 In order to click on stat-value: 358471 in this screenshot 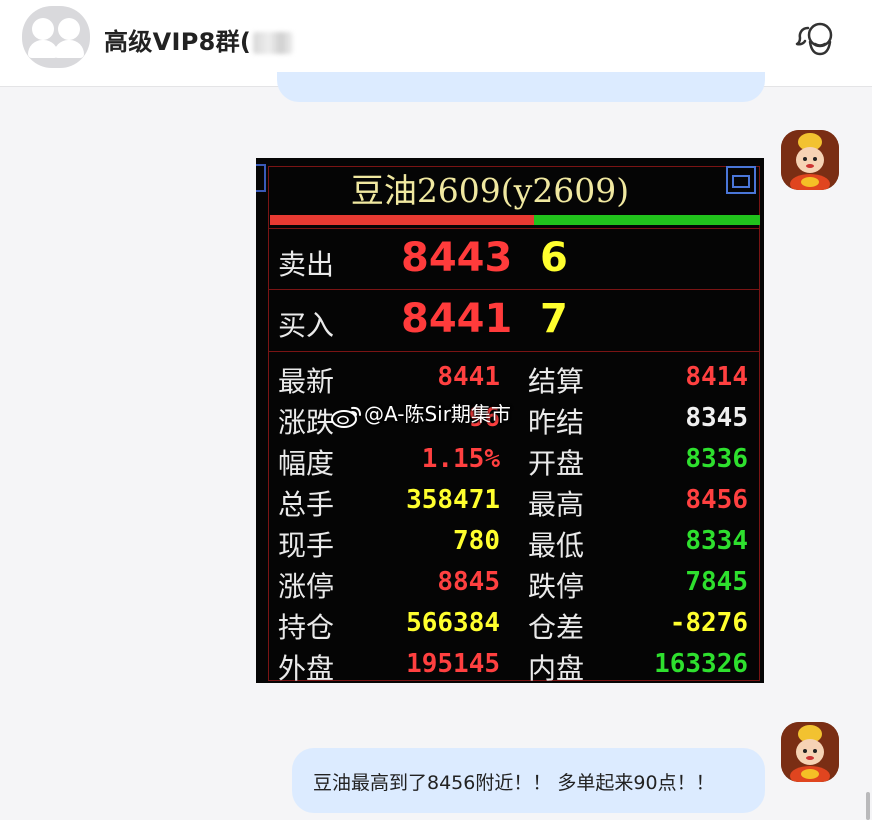, I will do `click(453, 500)`.